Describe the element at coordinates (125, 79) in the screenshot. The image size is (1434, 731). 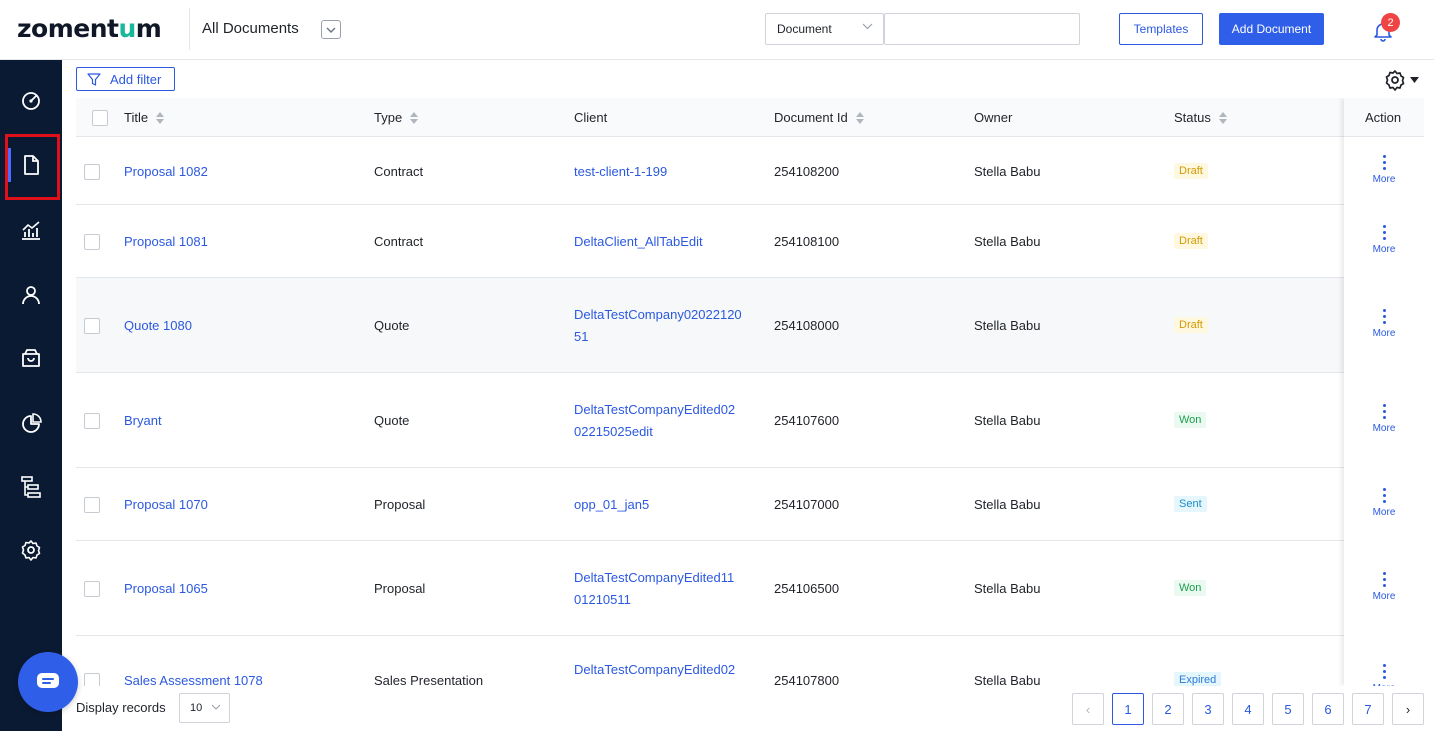
I see `add-filter-button: Add filter` at that location.